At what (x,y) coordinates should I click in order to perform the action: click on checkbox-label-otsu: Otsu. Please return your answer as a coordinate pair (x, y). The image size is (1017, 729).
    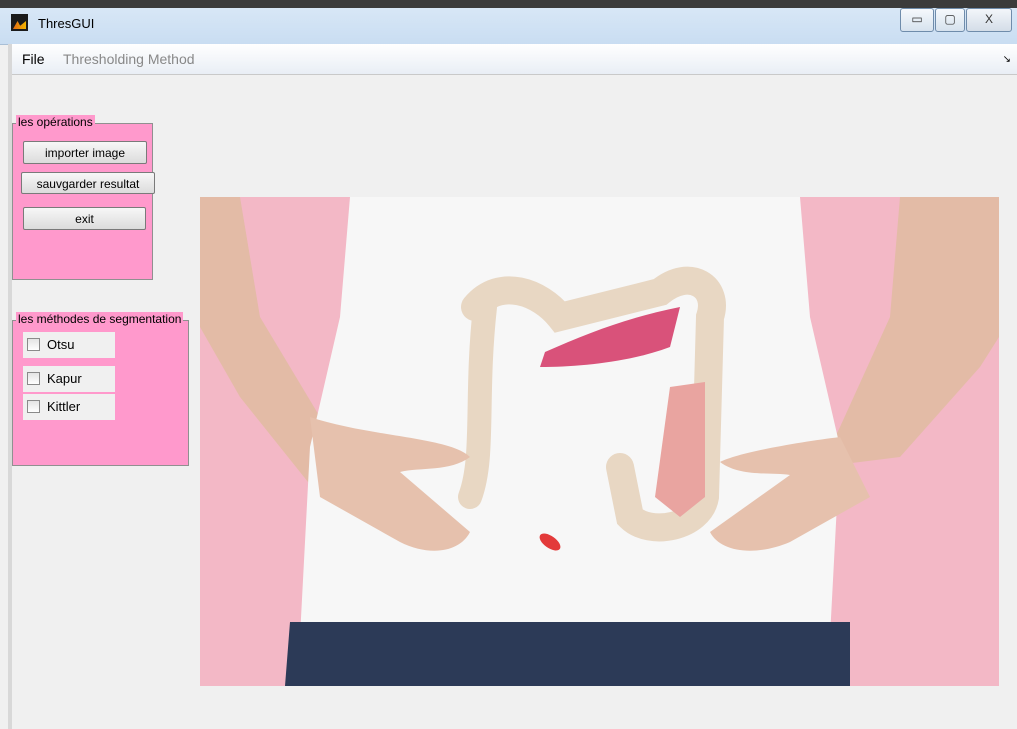
    Looking at the image, I should click on (61, 344).